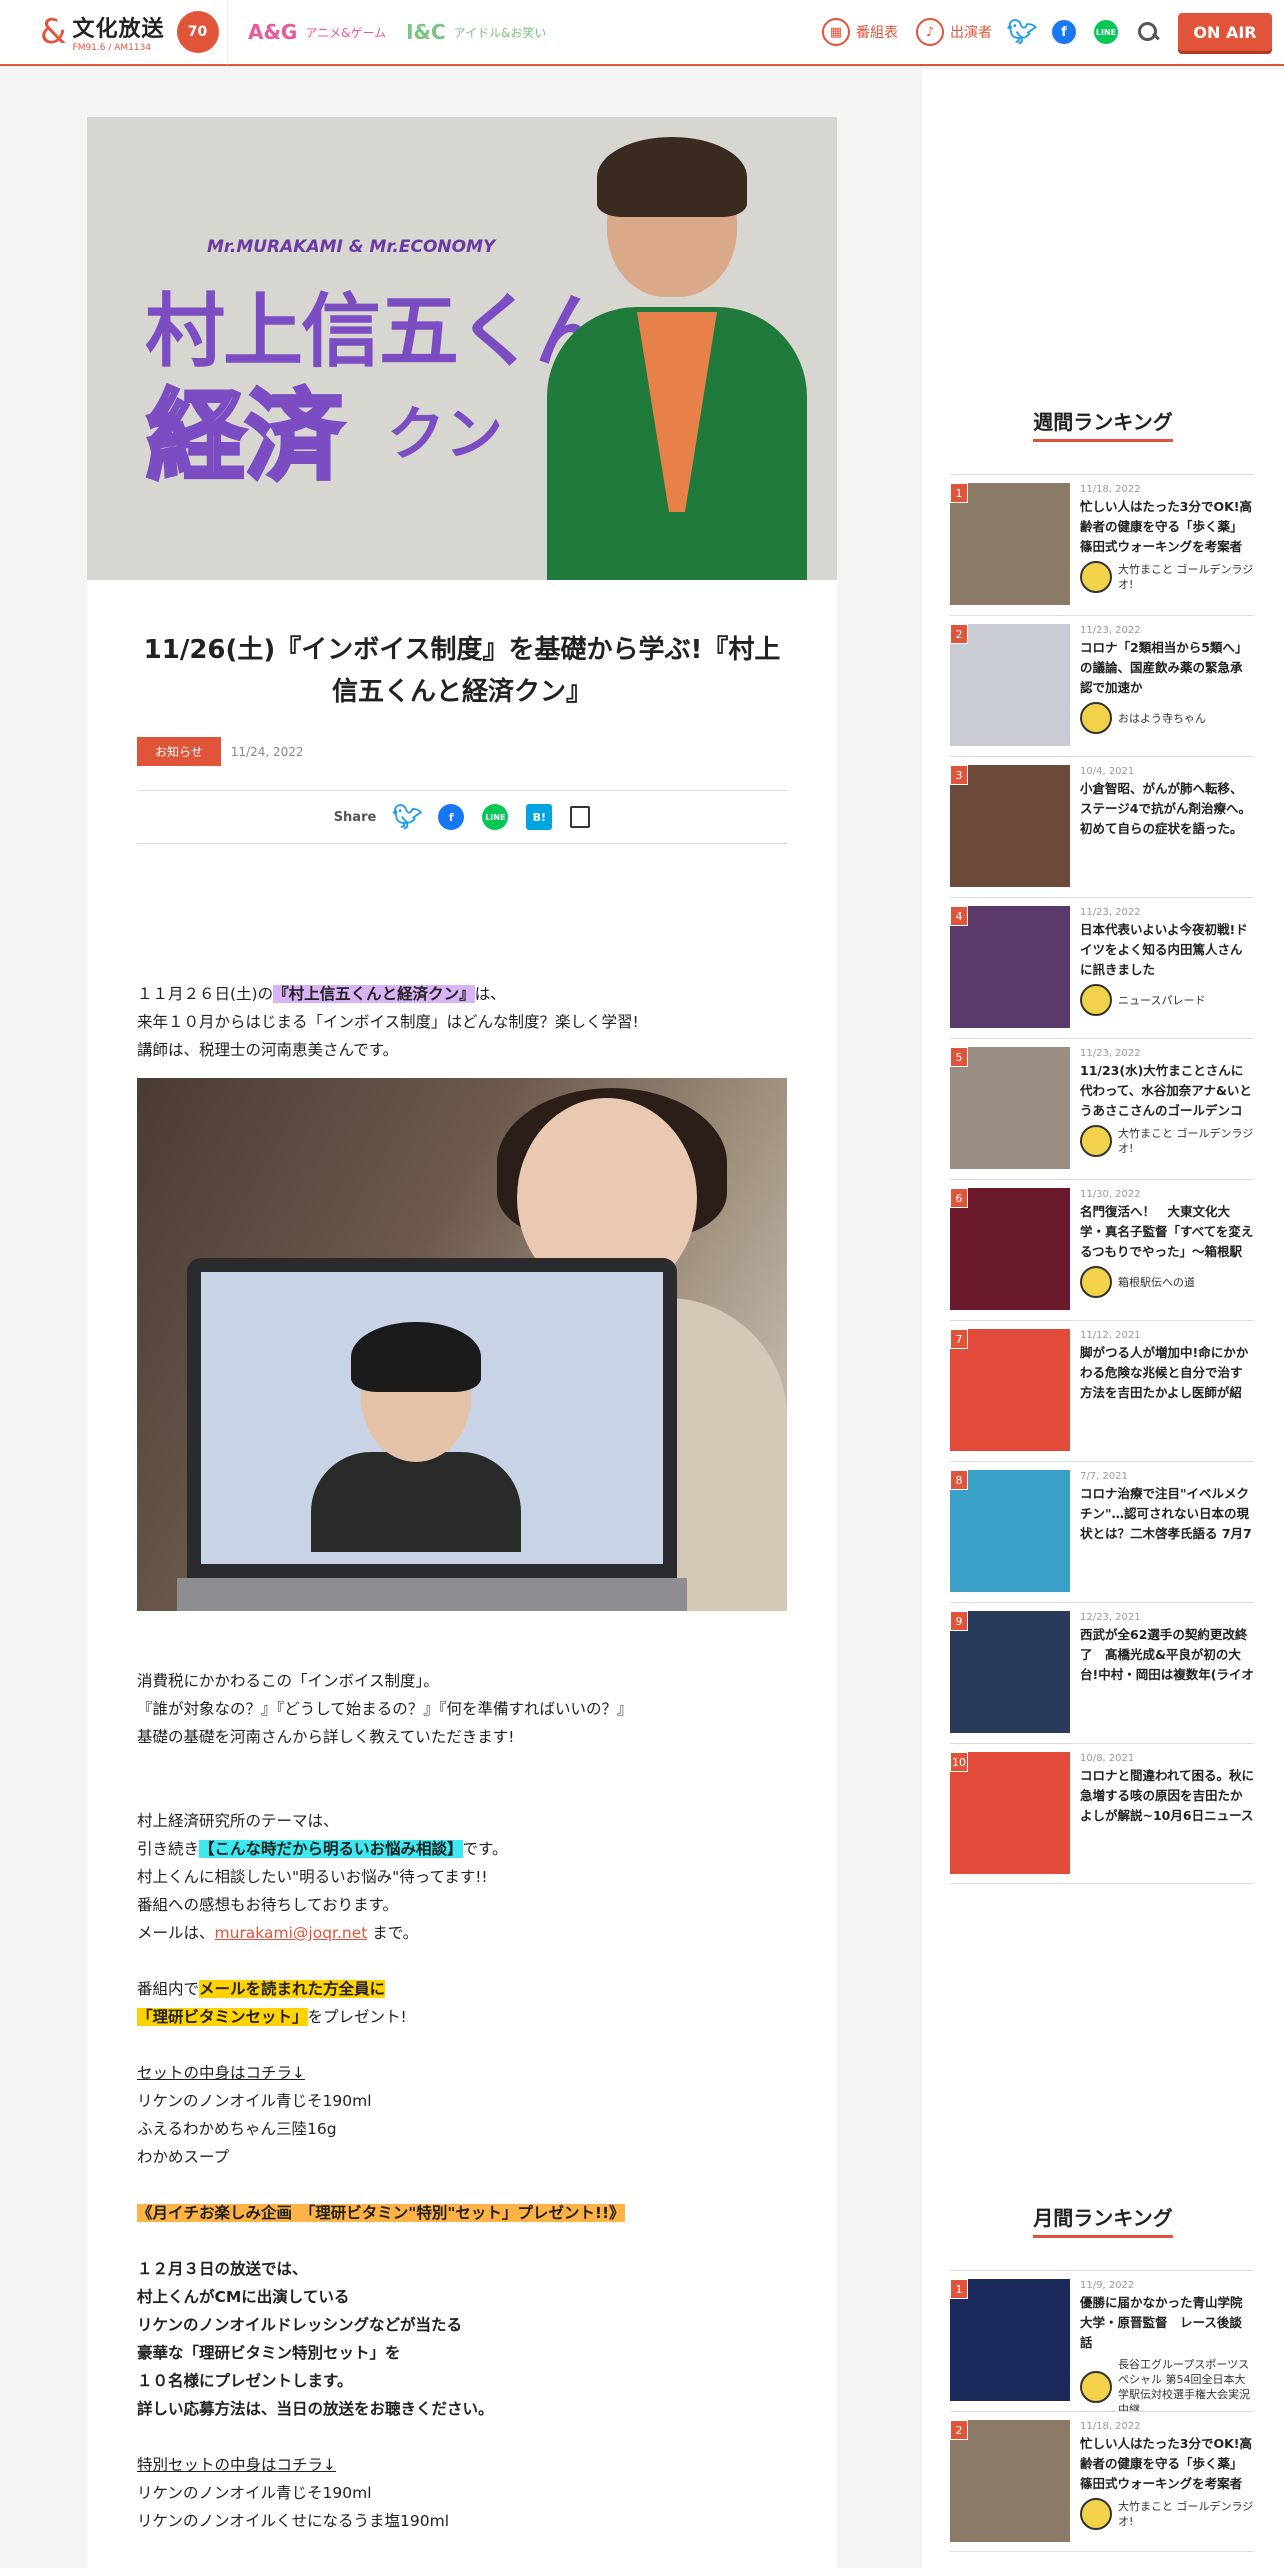  Describe the element at coordinates (959, 1480) in the screenshot. I see `rank-number: 8` at that location.